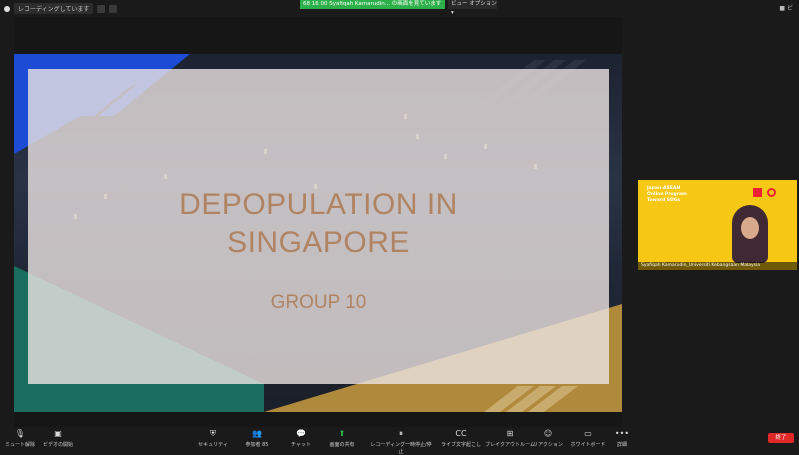 The image size is (799, 455). I want to click on video-banner-text: Japan-ASEAN Online Program Toward SDGs, so click(667, 194).